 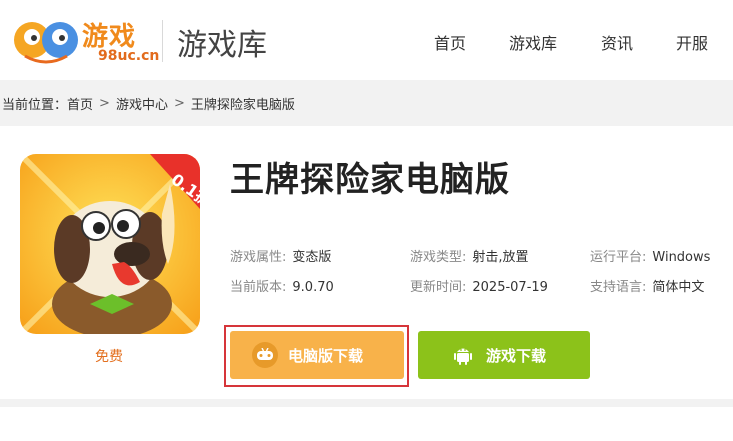 I want to click on game-icon-image: 0.1折, so click(x=110, y=244).